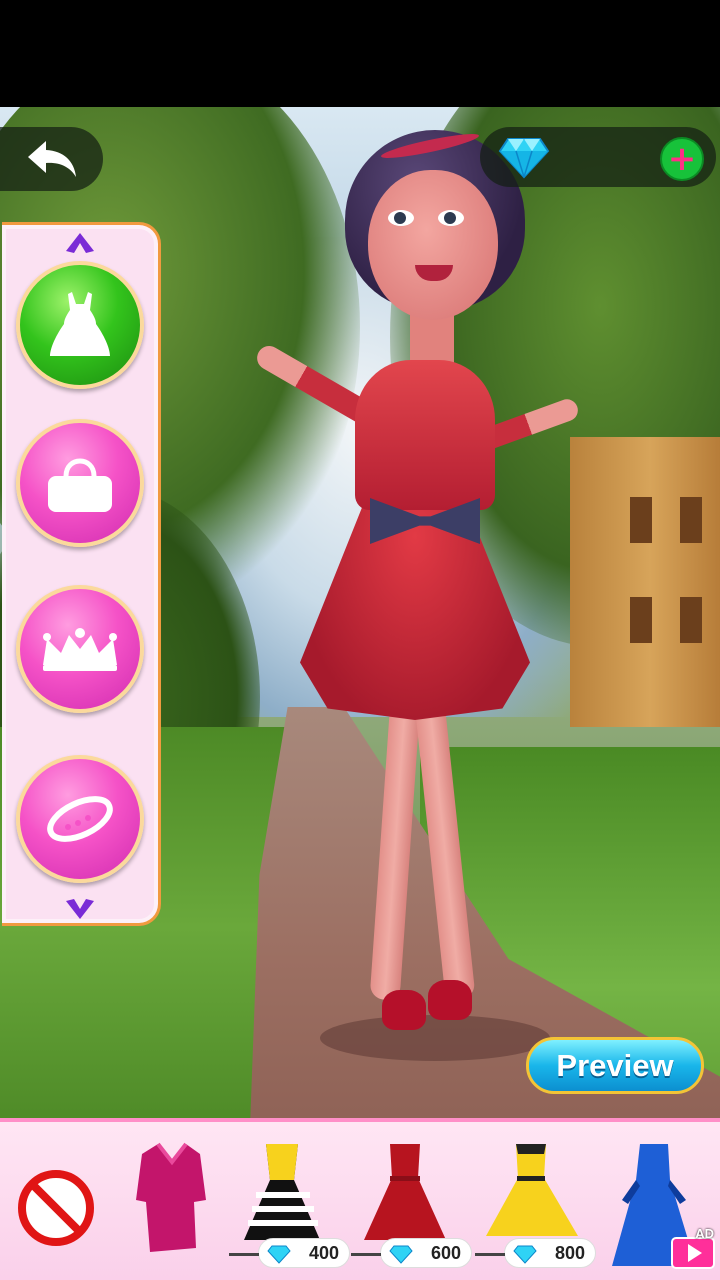  I want to click on dress-icon, so click(80, 324).